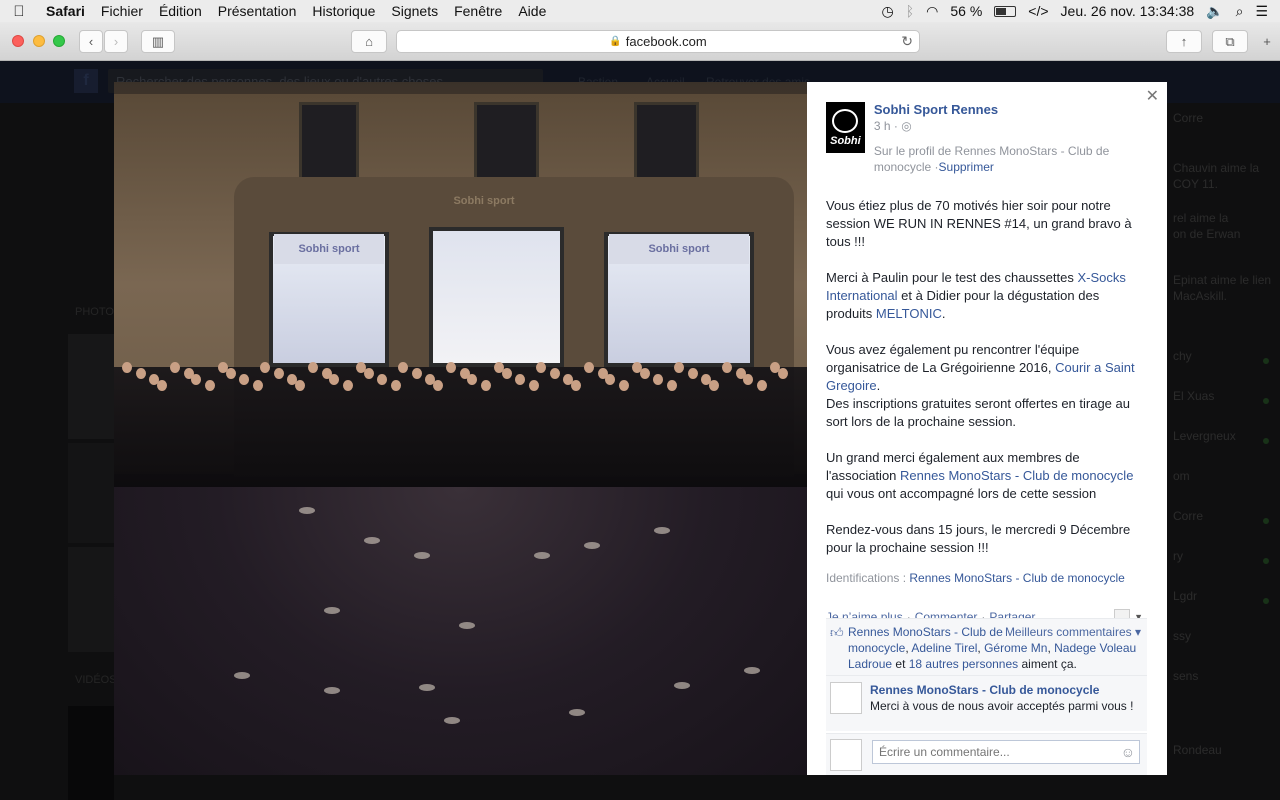 The width and height of the screenshot is (1280, 800). What do you see at coordinates (932, 11) in the screenshot?
I see `wifi-icon: ◠` at bounding box center [932, 11].